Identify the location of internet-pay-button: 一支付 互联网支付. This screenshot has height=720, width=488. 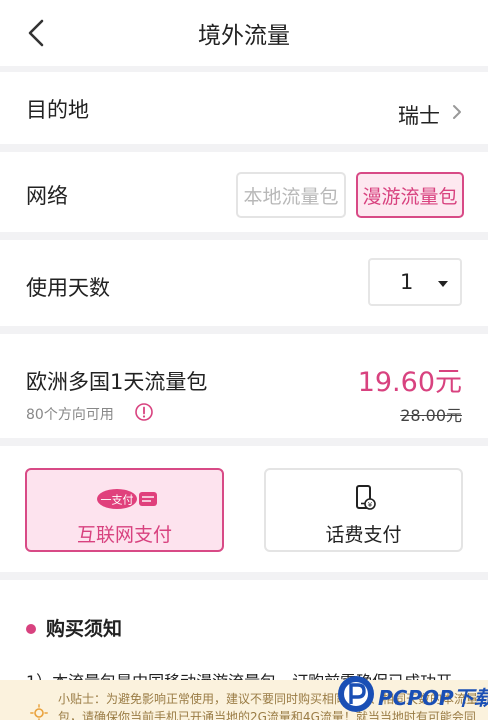
(124, 510).